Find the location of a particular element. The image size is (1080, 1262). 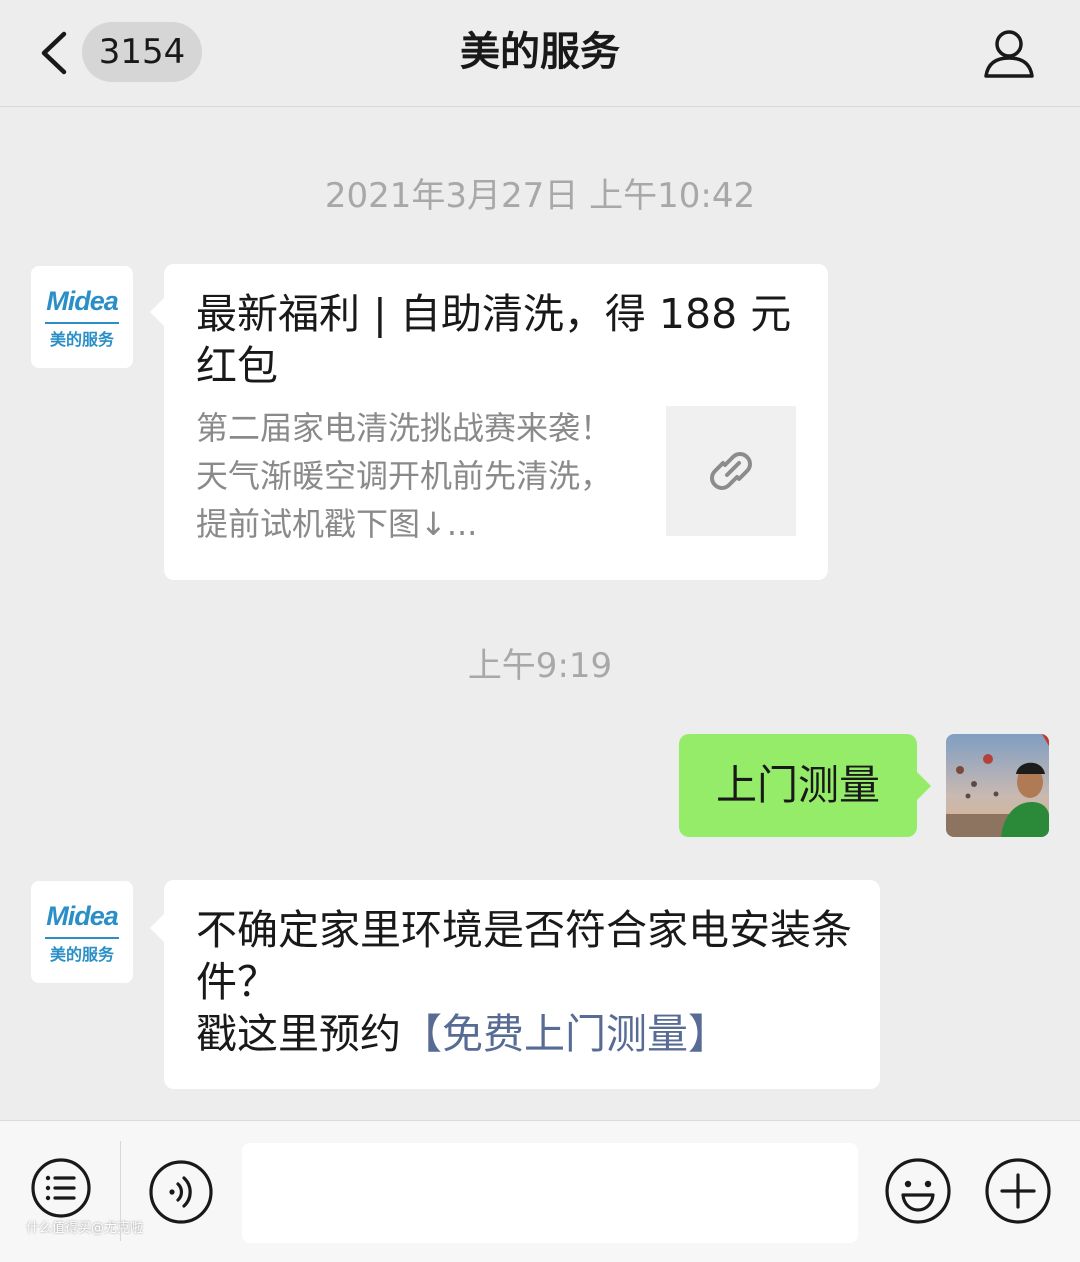

user-avatar-photo is located at coordinates (997, 785).